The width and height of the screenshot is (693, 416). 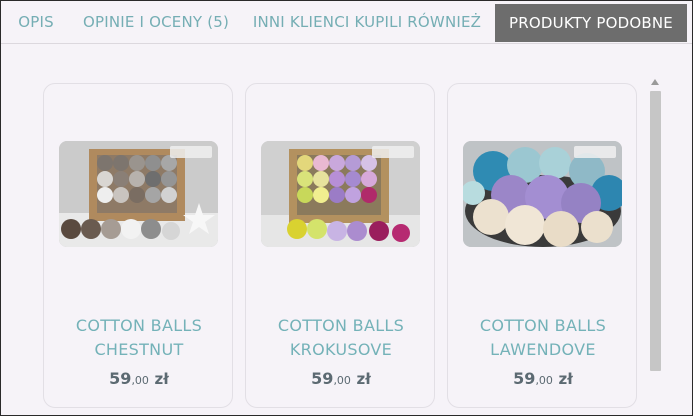 What do you see at coordinates (655, 82) in the screenshot?
I see `scroll-up-arrow-icon` at bounding box center [655, 82].